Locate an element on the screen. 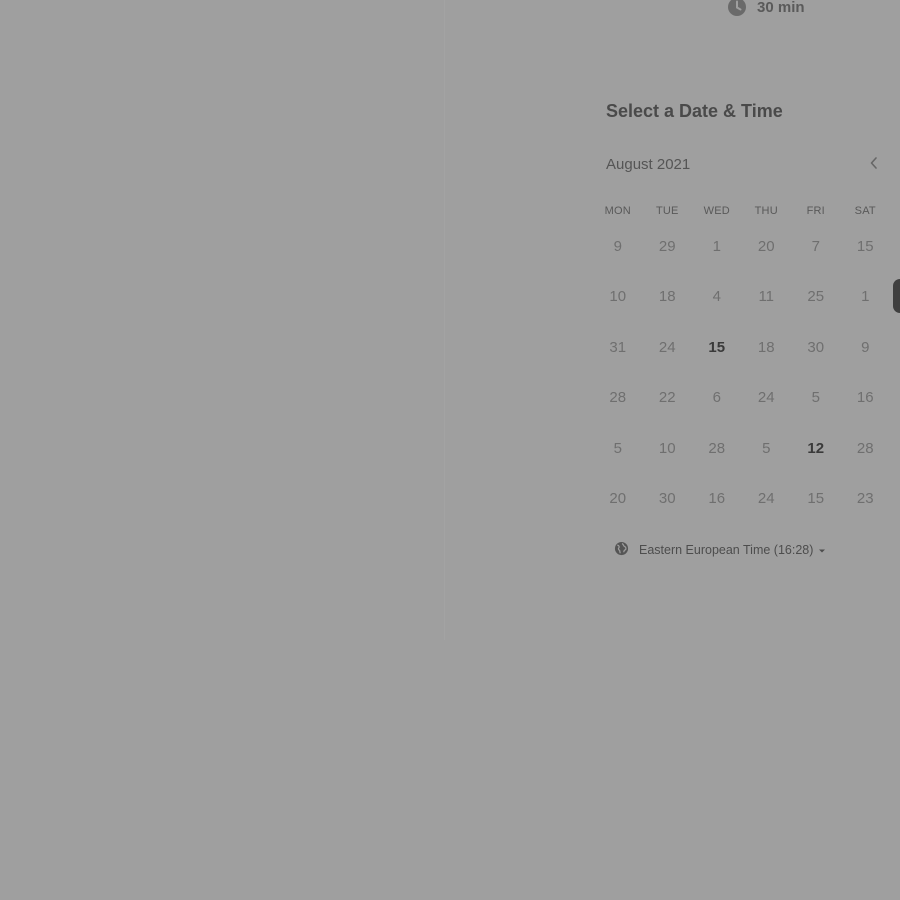 The width and height of the screenshot is (900, 900). previous-month-button is located at coordinates (874, 165).